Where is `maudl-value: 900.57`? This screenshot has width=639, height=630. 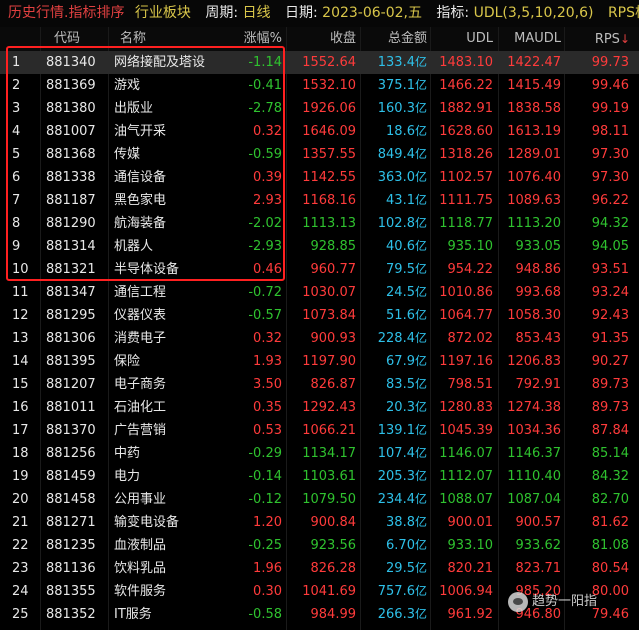 maudl-value: 900.57 is located at coordinates (538, 522).